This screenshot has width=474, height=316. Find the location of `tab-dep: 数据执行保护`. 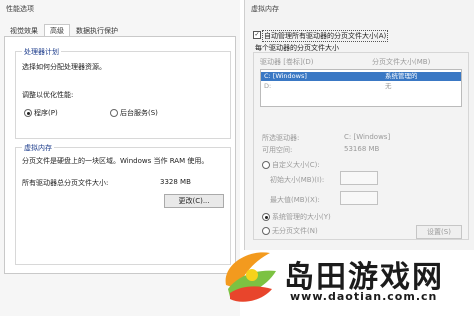

tab-dep: 数据执行保护 is located at coordinates (97, 30).